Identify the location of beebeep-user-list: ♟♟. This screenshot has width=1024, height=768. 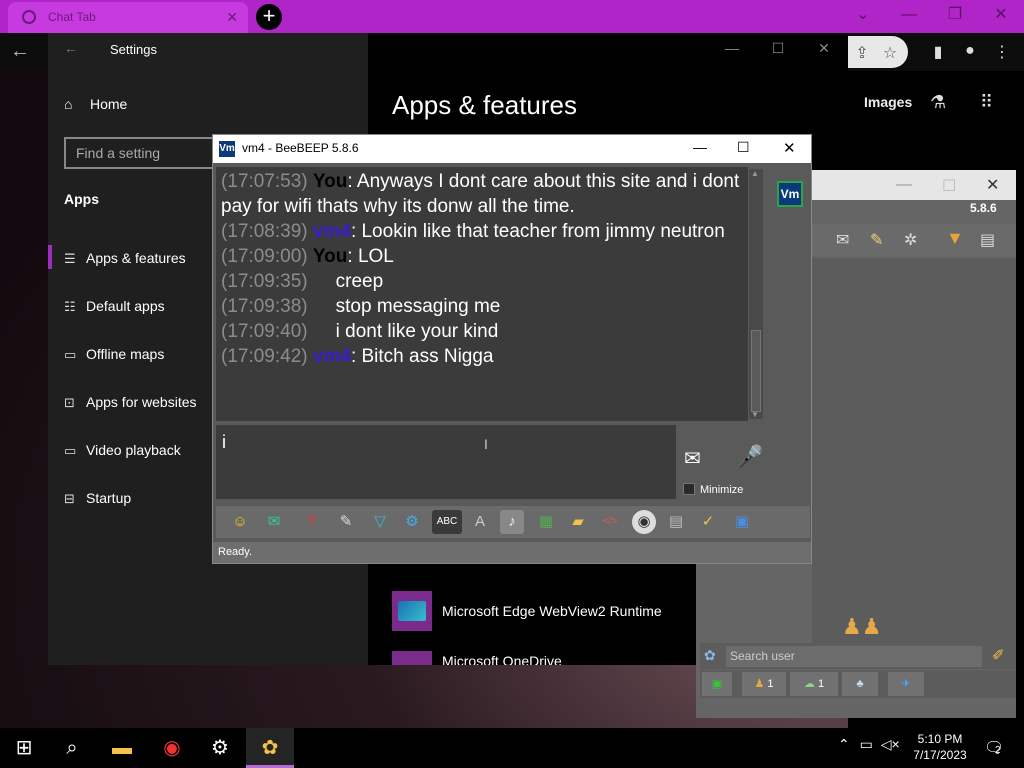
(914, 450).